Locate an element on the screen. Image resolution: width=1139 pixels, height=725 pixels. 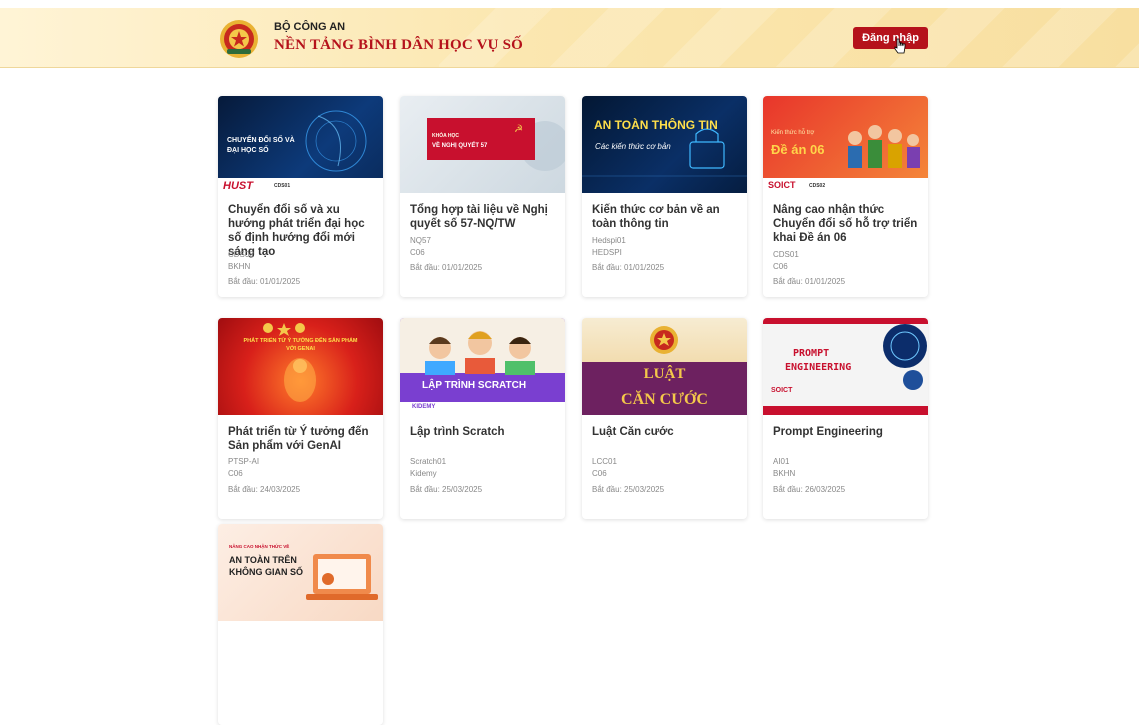
course-thumbnail: LẬP TRÌNH SCRATCH KIDEMY is located at coordinates (482, 366).